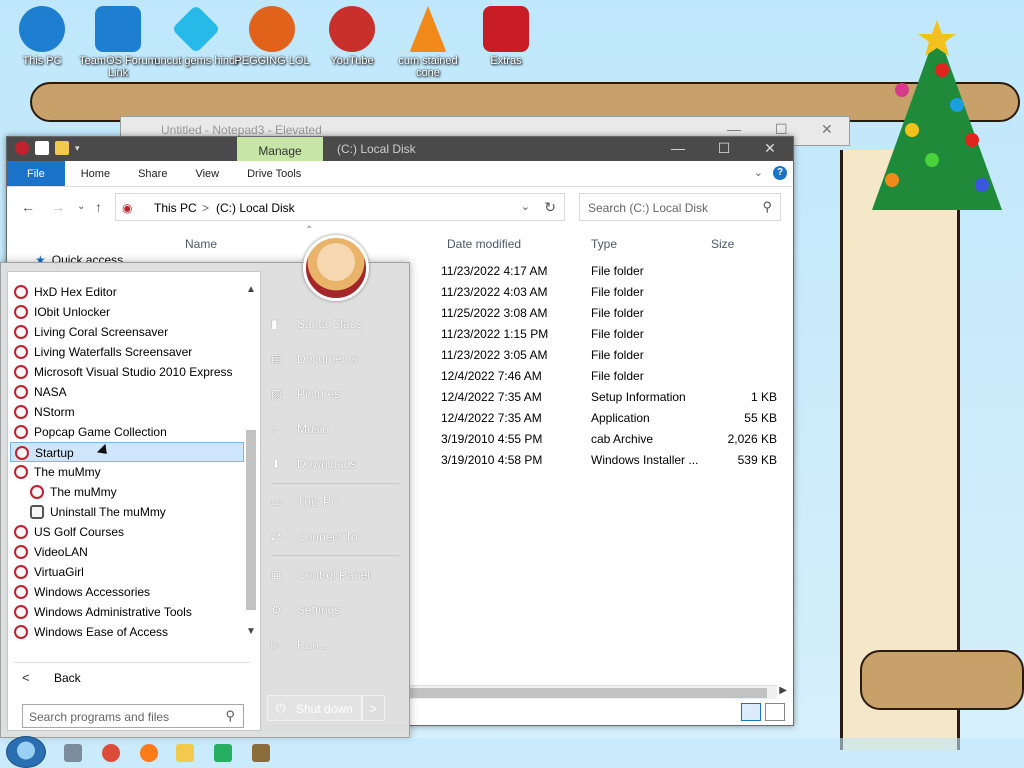 Image resolution: width=1024 pixels, height=768 pixels. What do you see at coordinates (314, 359) in the screenshot?
I see `start-link-documents: ▤ Documents` at bounding box center [314, 359].